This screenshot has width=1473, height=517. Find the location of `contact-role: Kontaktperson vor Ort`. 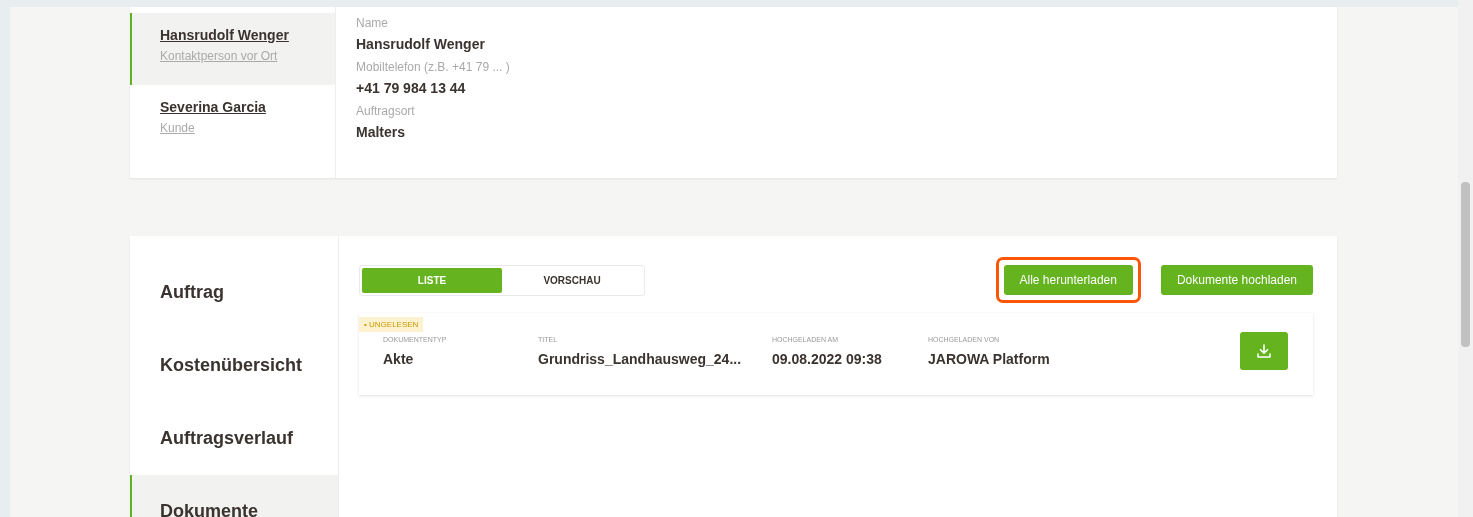

contact-role: Kontaktperson vor Ort is located at coordinates (219, 56).